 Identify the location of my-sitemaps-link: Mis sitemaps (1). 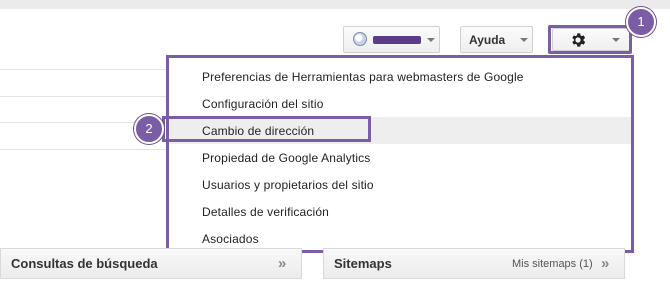
(552, 264).